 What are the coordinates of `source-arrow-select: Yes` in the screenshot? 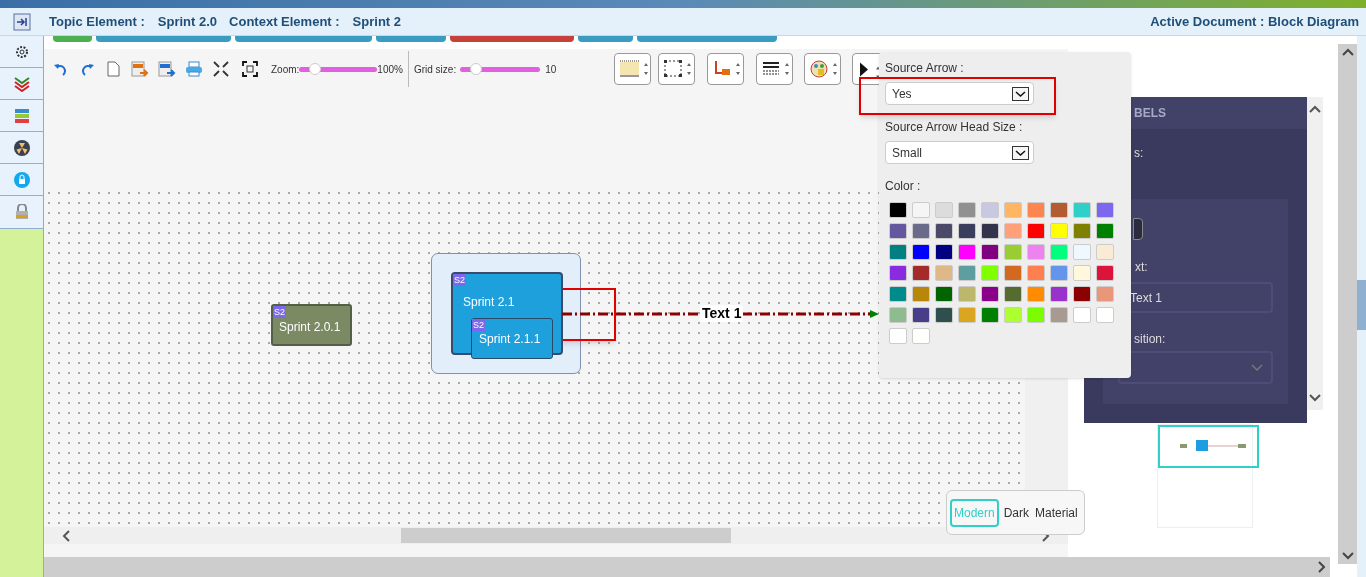 It's located at (959, 93).